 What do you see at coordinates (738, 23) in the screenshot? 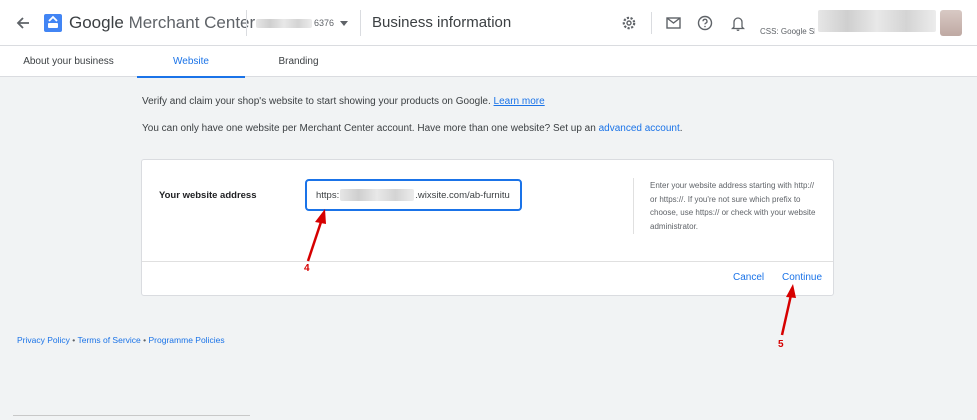
I see `notifications-bell-icon` at bounding box center [738, 23].